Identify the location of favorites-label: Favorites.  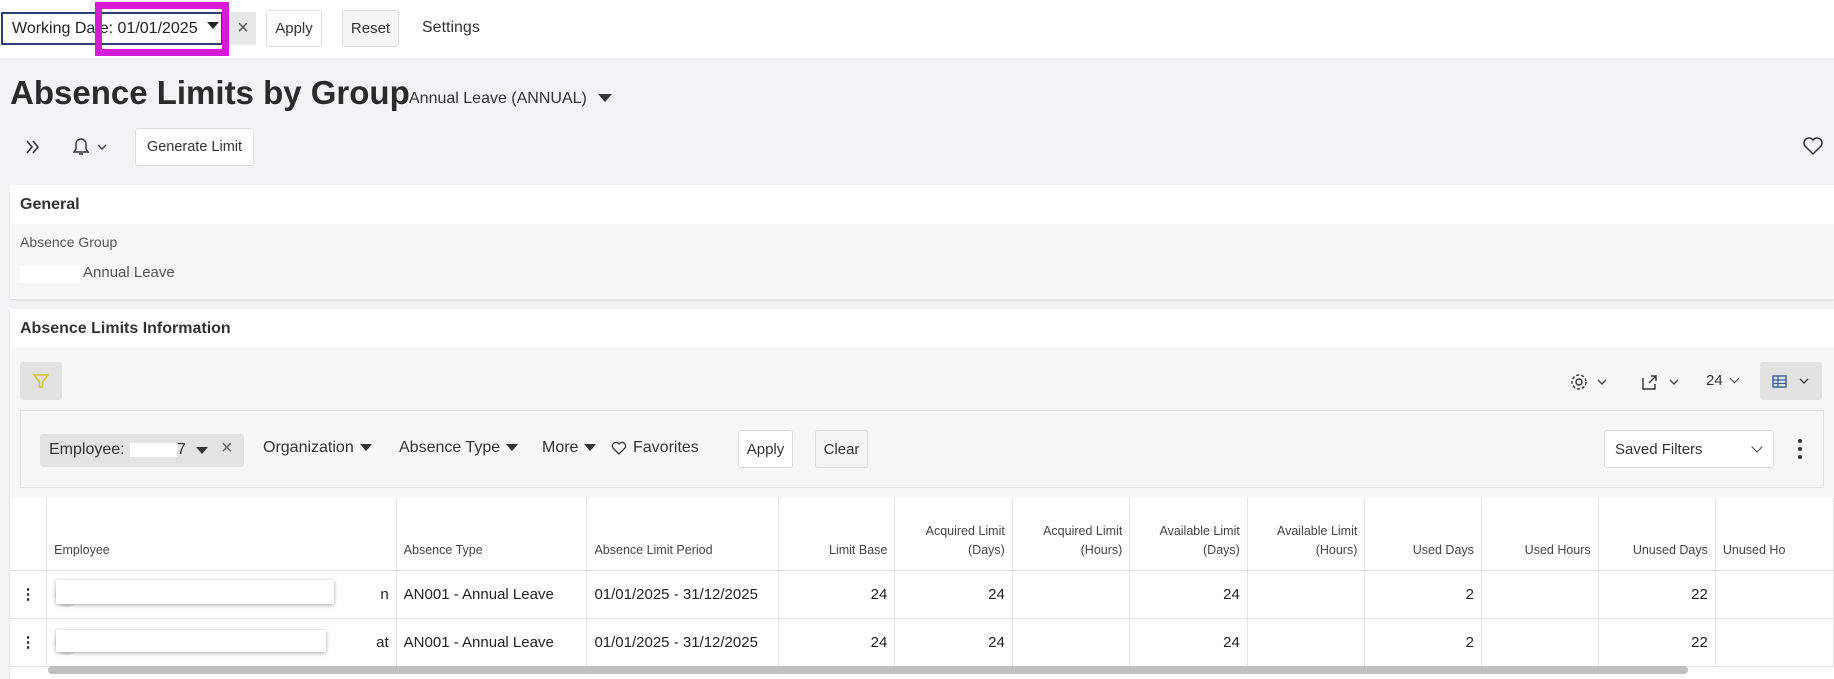
(666, 447).